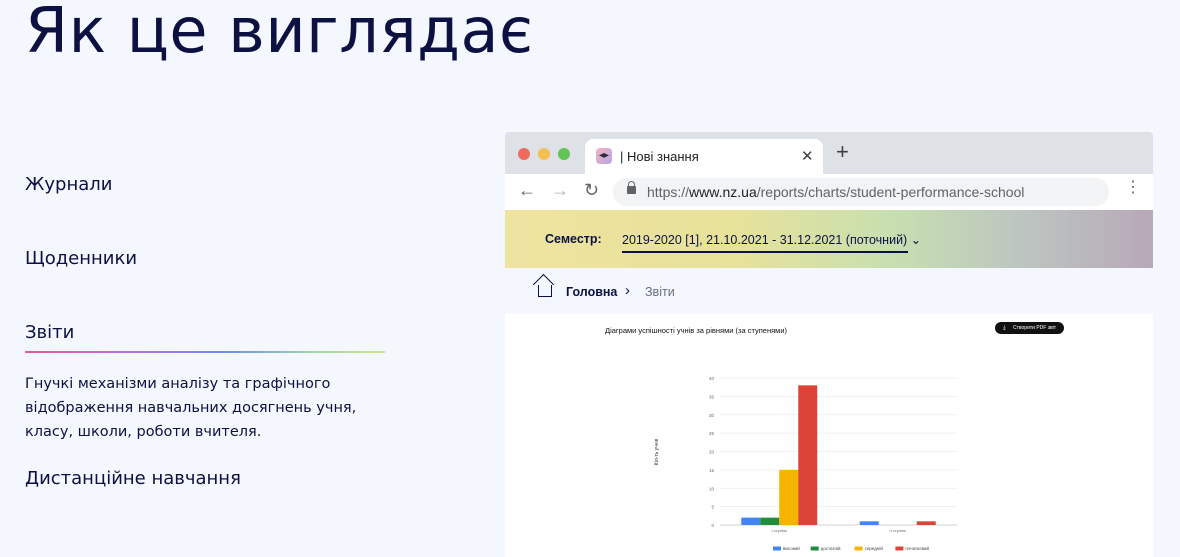 This screenshot has width=1180, height=557. What do you see at coordinates (591, 292) in the screenshot?
I see `breadcrumb-home: Головна` at bounding box center [591, 292].